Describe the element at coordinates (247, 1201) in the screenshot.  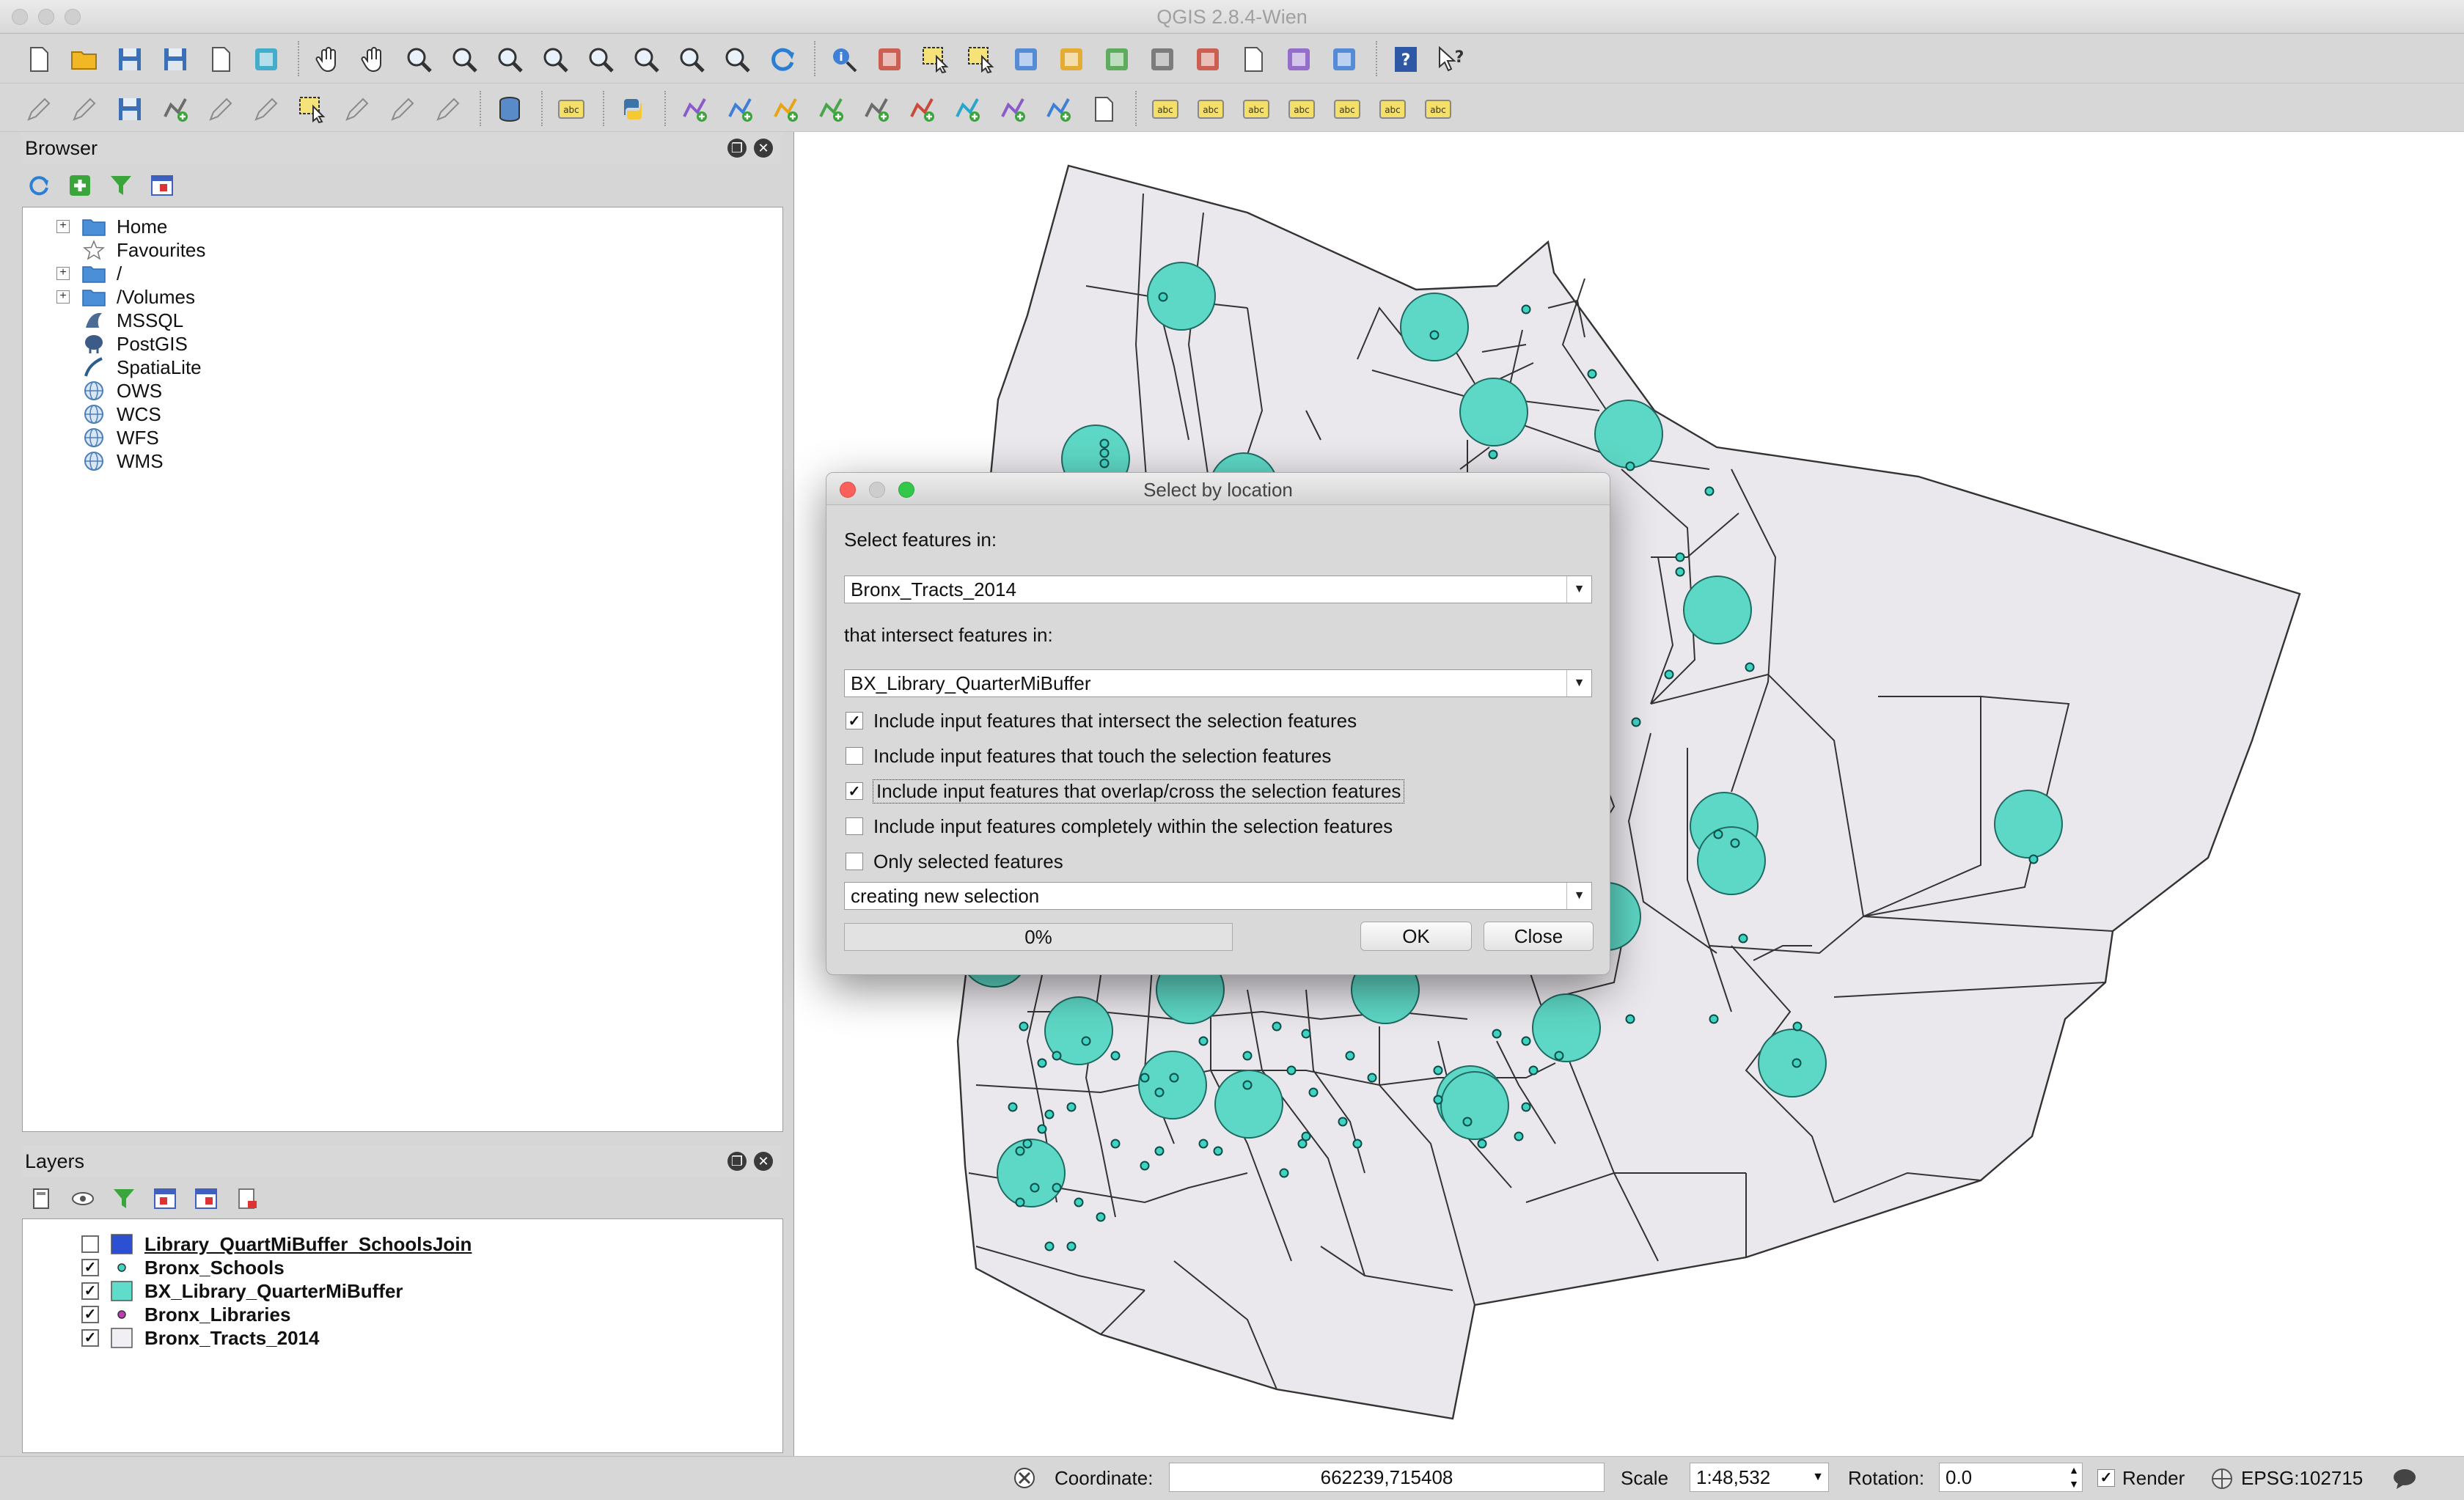
I see `remove-layer-icon` at that location.